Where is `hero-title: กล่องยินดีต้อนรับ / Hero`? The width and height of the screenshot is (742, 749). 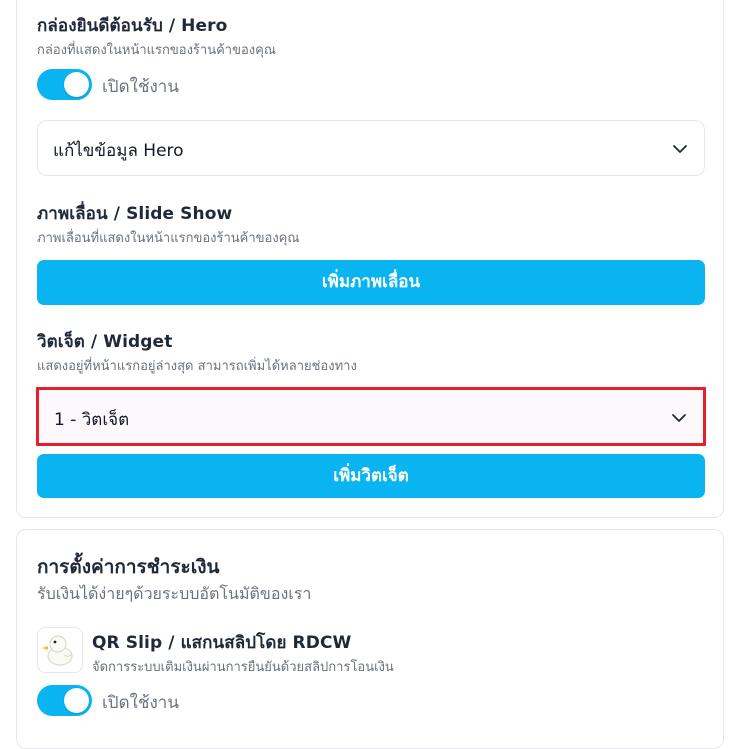
hero-title: กล่องยินดีต้อนรับ / Hero is located at coordinates (132, 26).